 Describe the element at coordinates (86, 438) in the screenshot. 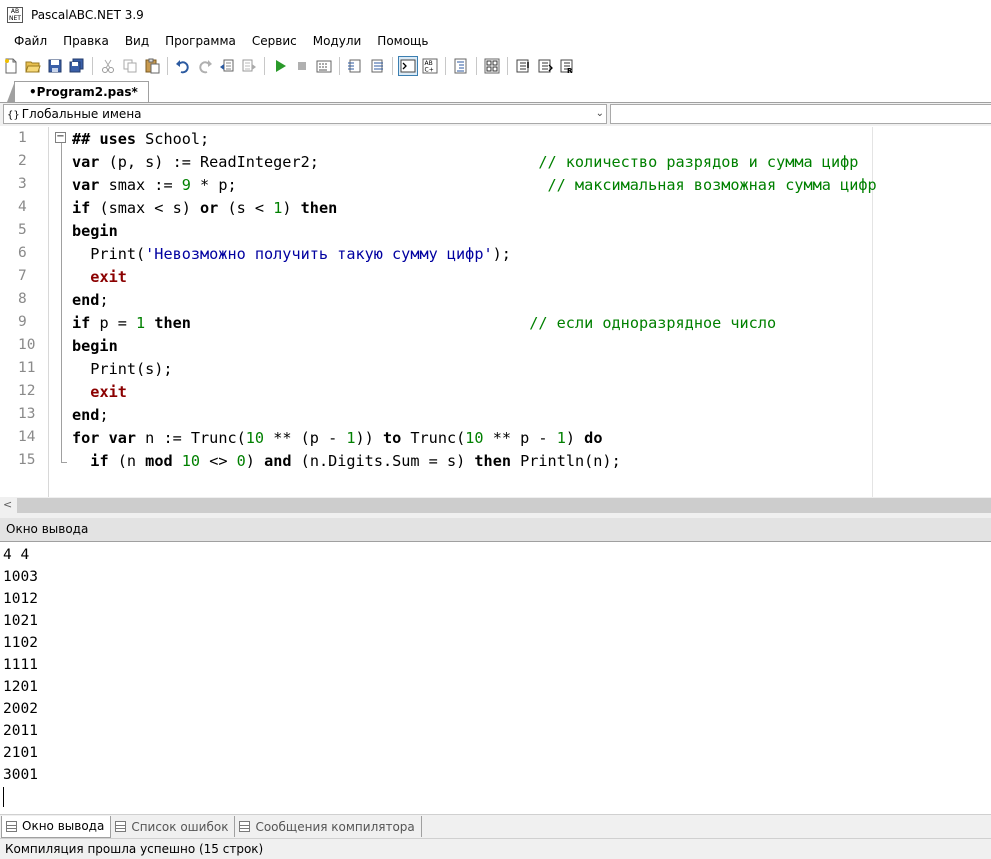

I see `code-token: for` at that location.